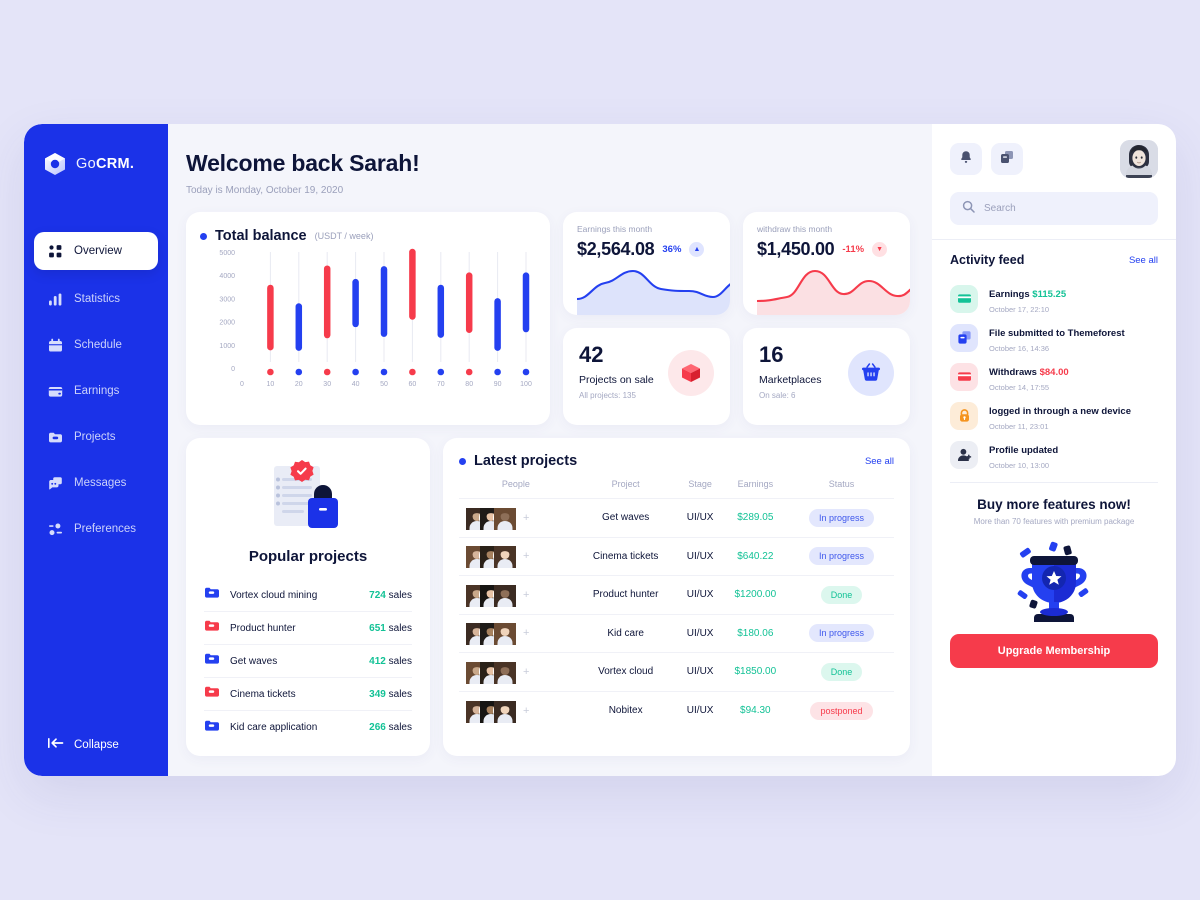 This screenshot has height=900, width=1200. What do you see at coordinates (263, 694) in the screenshot?
I see `project-name: Cinema tickets` at bounding box center [263, 694].